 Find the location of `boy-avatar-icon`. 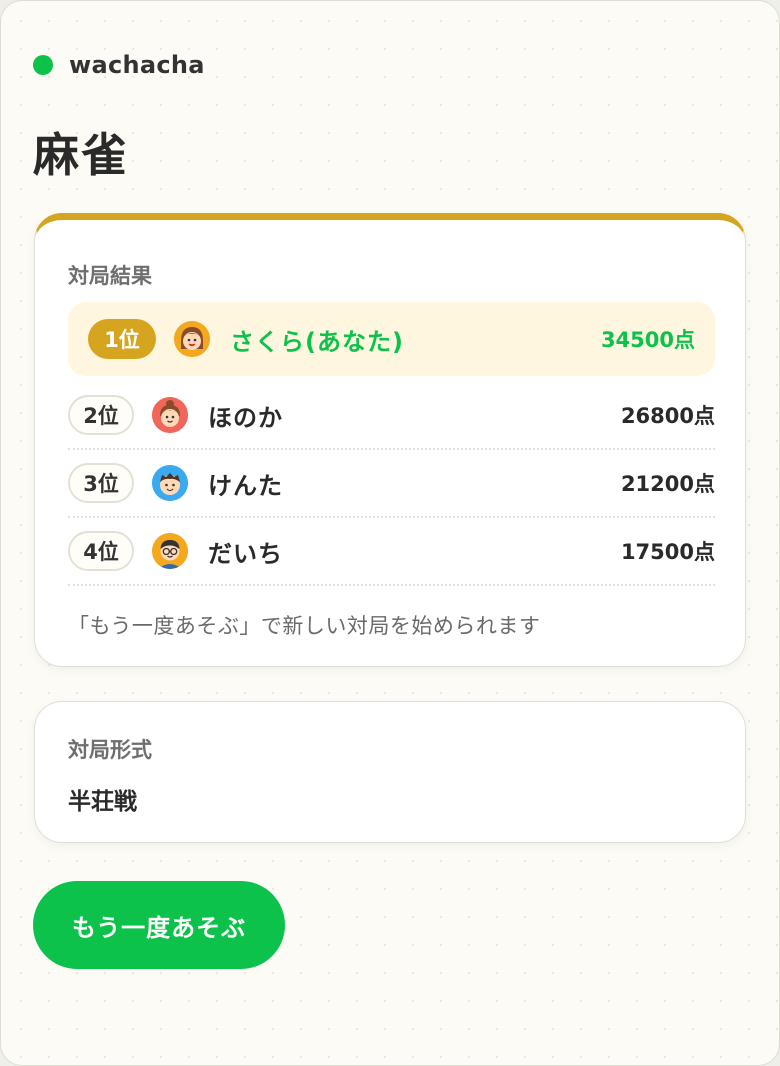

boy-avatar-icon is located at coordinates (170, 483).